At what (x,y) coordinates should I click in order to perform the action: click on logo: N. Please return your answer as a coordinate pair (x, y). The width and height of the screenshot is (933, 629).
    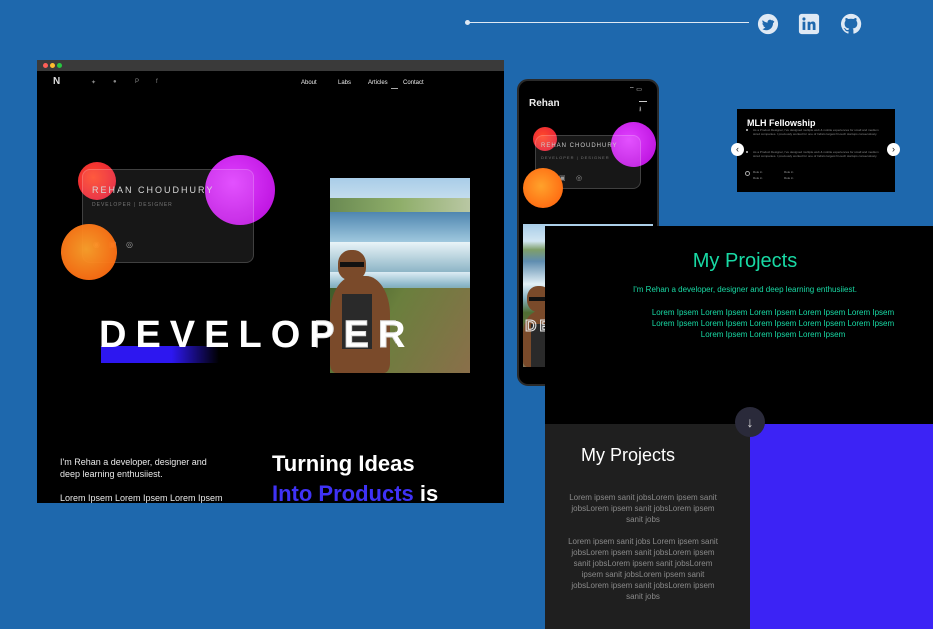
    Looking at the image, I should click on (58, 81).